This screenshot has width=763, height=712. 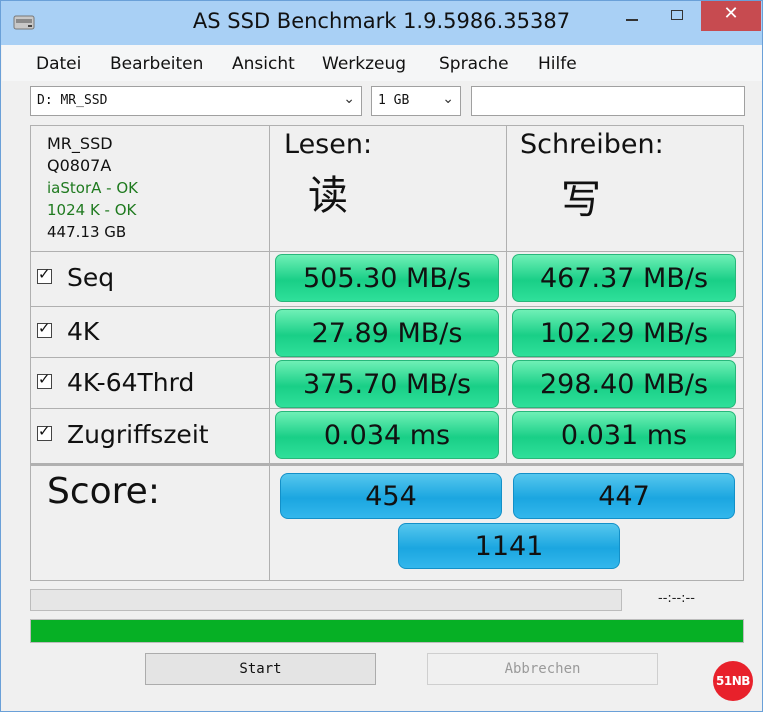 What do you see at coordinates (624, 496) in the screenshot?
I see `write-score: 447` at bounding box center [624, 496].